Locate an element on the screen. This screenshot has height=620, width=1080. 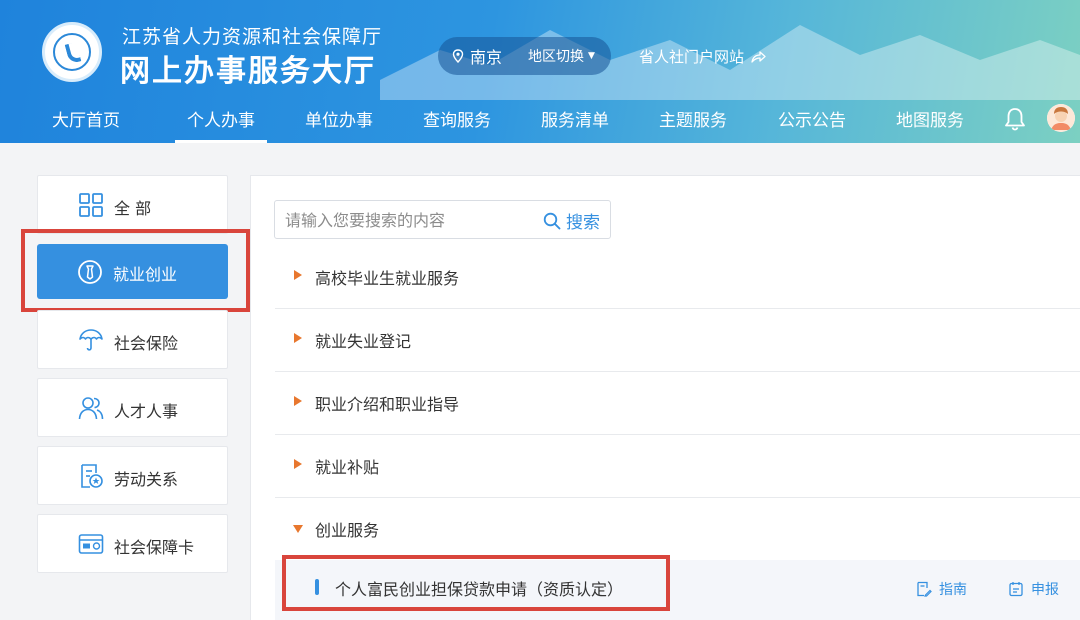
guide-icon is located at coordinates (924, 589).